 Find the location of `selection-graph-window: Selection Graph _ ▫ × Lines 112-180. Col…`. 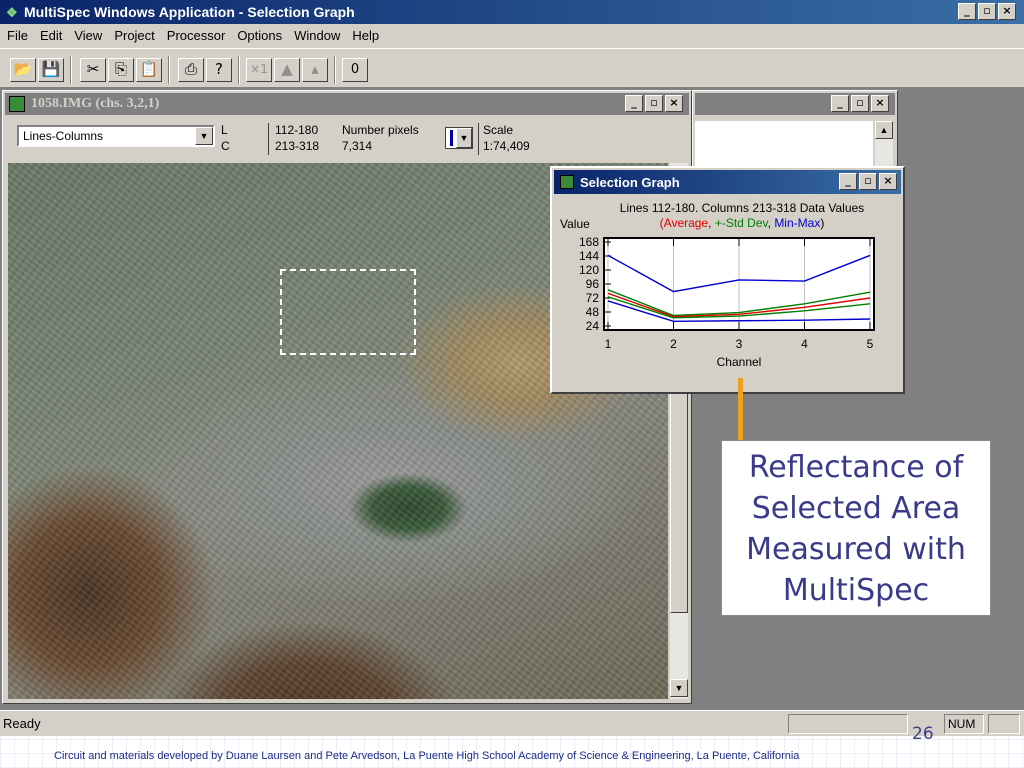

selection-graph-window: Selection Graph _ ▫ × Lines 112-180. Col… is located at coordinates (727, 280).